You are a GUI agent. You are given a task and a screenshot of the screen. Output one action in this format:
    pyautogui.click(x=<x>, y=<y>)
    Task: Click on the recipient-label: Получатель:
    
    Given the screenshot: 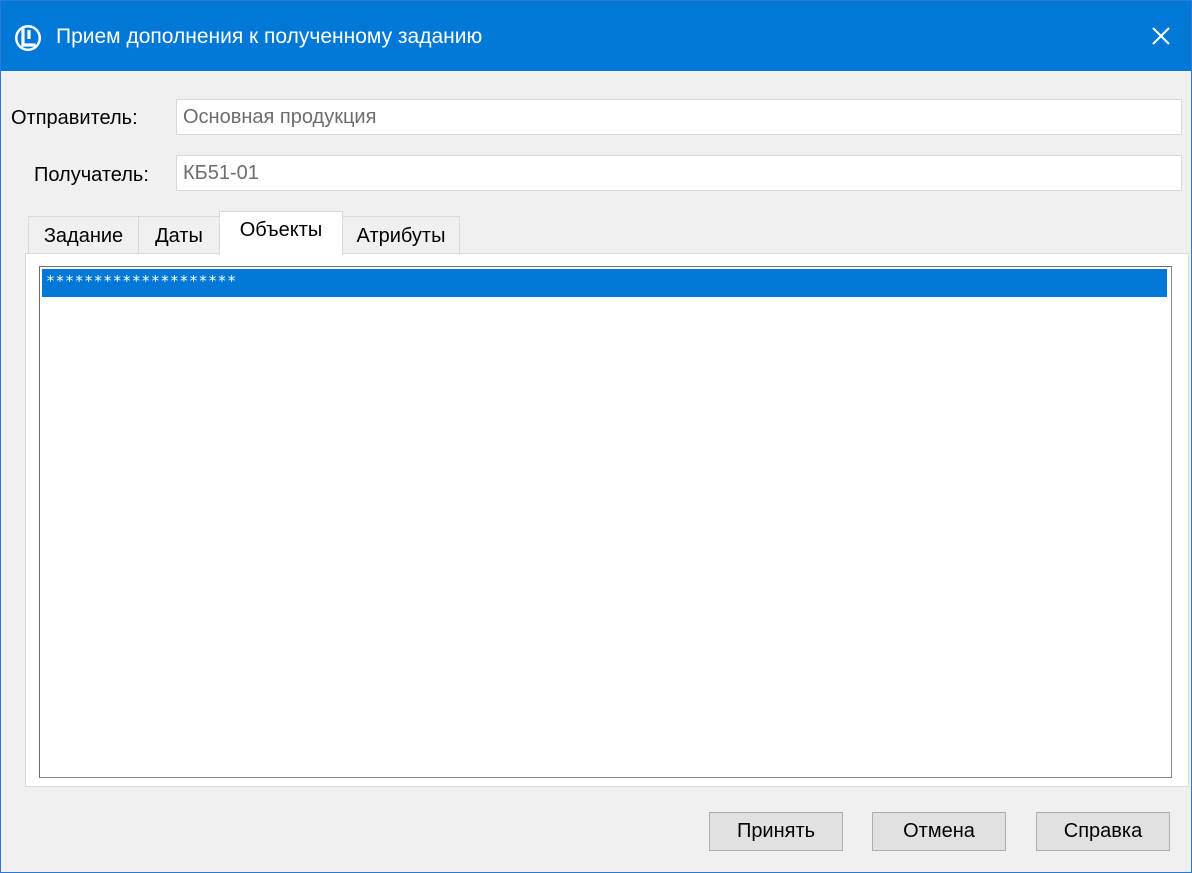 What is the action you would take?
    pyautogui.click(x=91, y=175)
    